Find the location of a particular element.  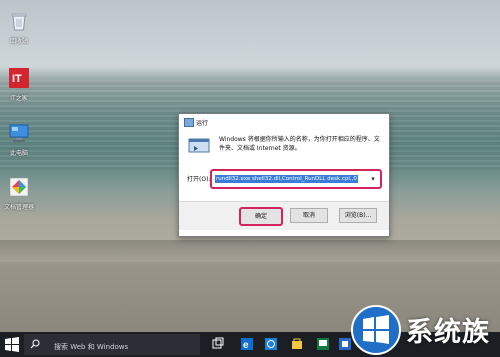

recycle-bin-icon is located at coordinates (19, 22).